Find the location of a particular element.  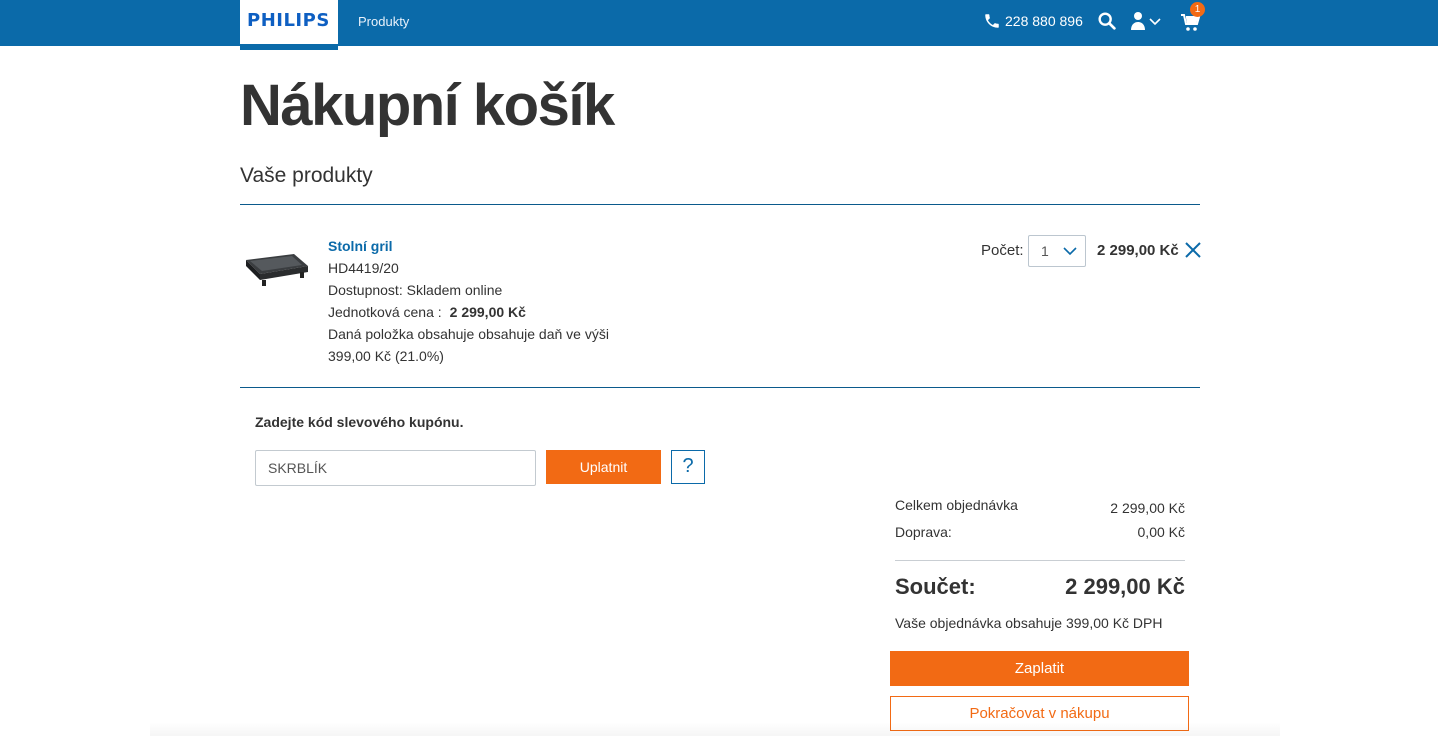

search-icon is located at coordinates (1107, 21).